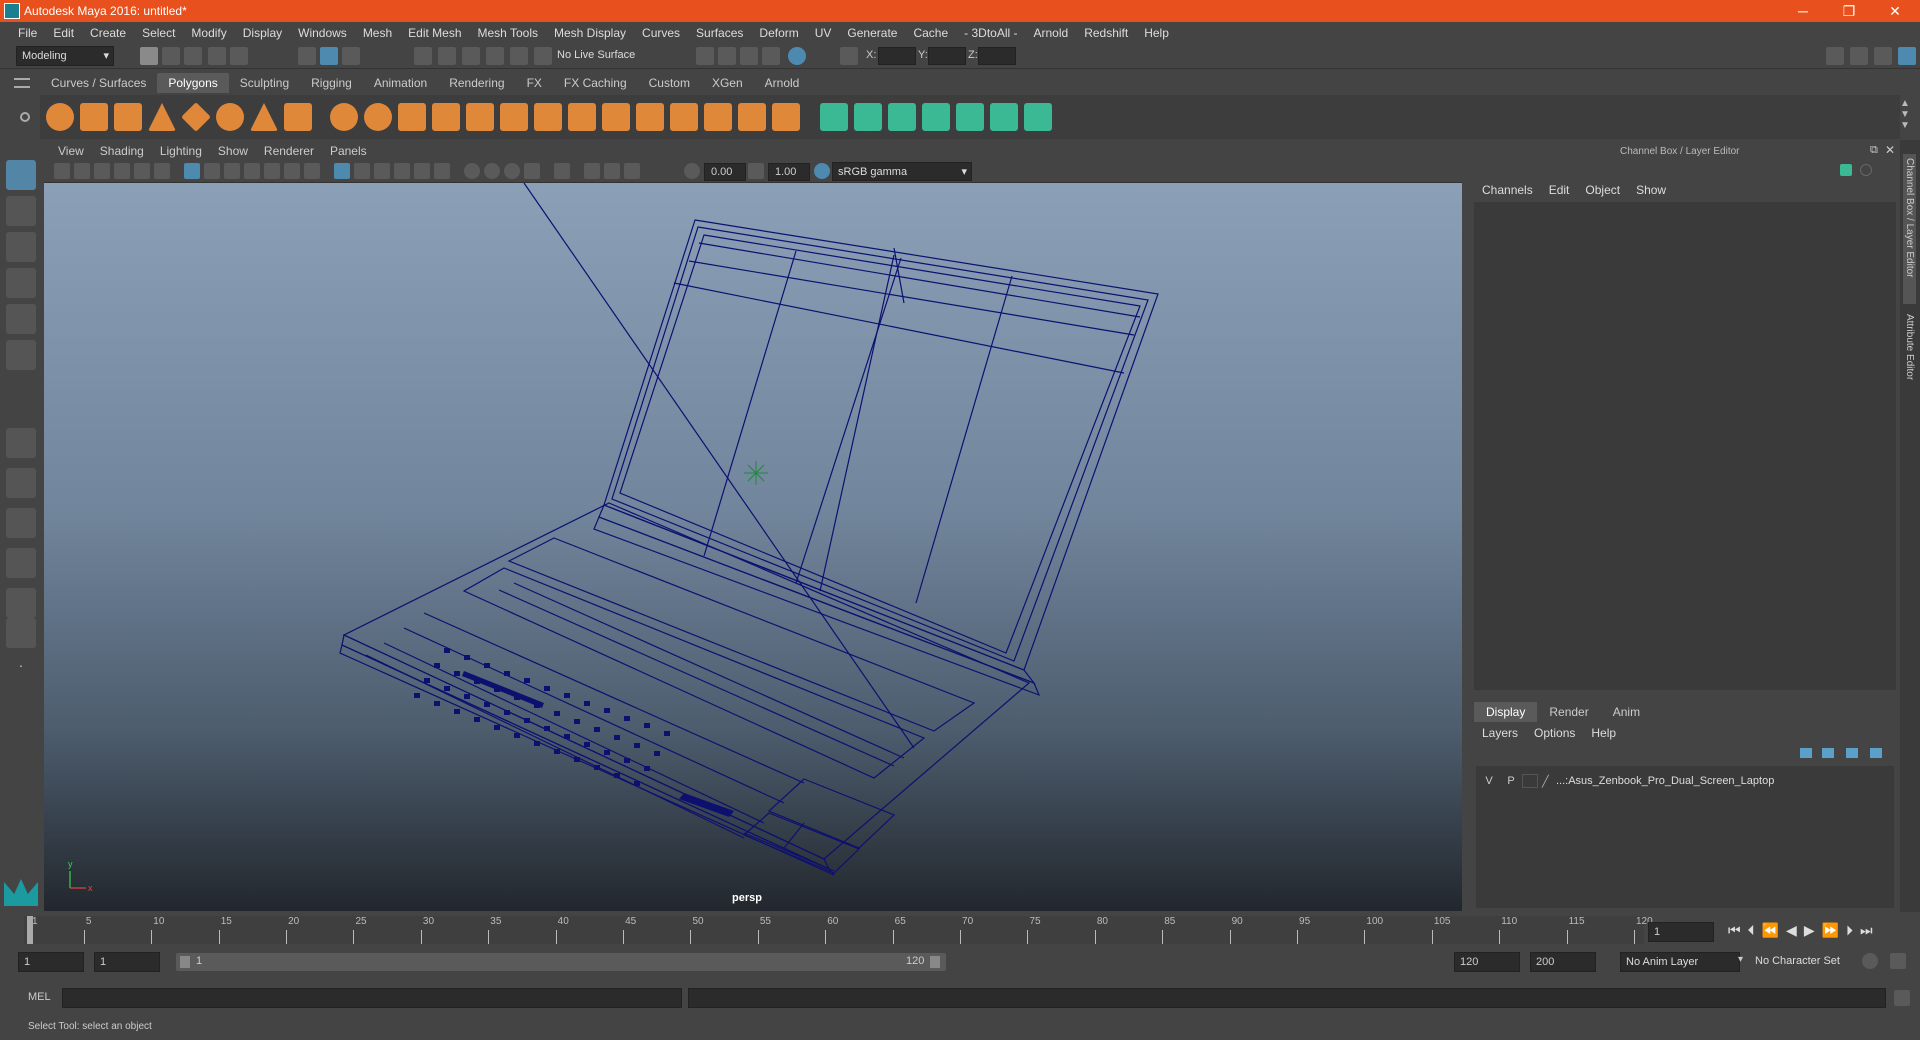 The image size is (1920, 1040). I want to click on resolution-gate-icon, so click(232, 171).